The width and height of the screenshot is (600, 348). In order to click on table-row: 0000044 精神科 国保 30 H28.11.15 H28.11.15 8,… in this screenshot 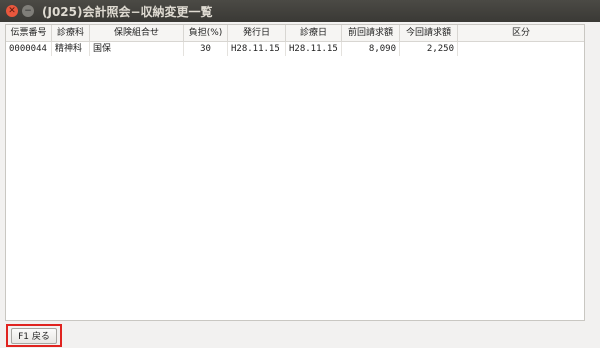, I will do `click(295, 49)`.